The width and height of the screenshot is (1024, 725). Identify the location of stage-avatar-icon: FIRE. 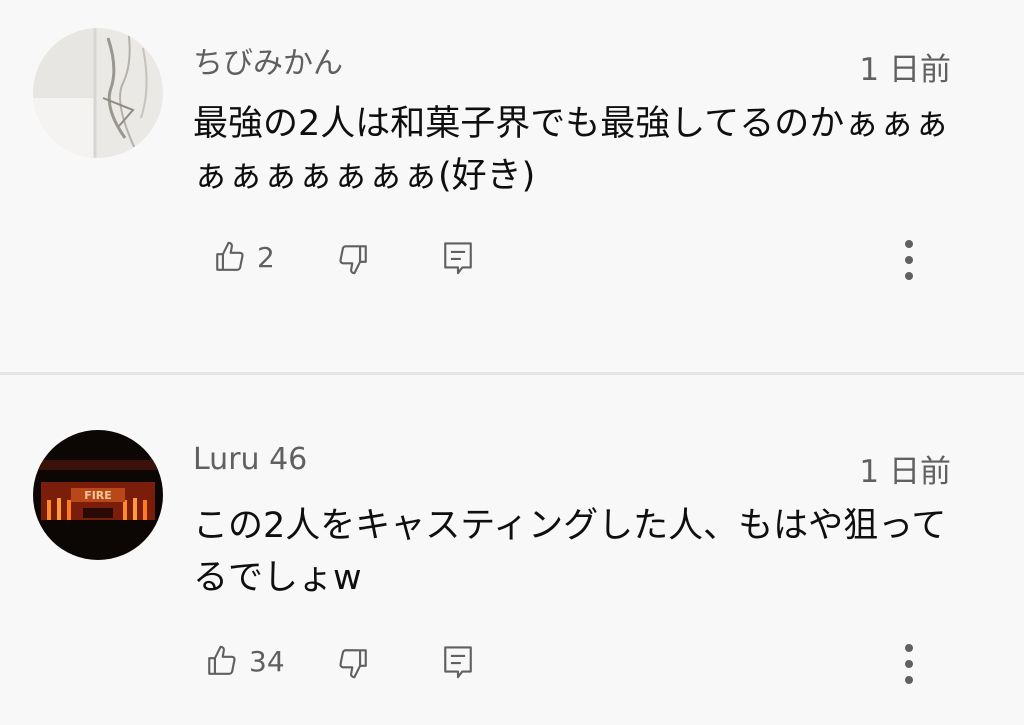
(98, 495).